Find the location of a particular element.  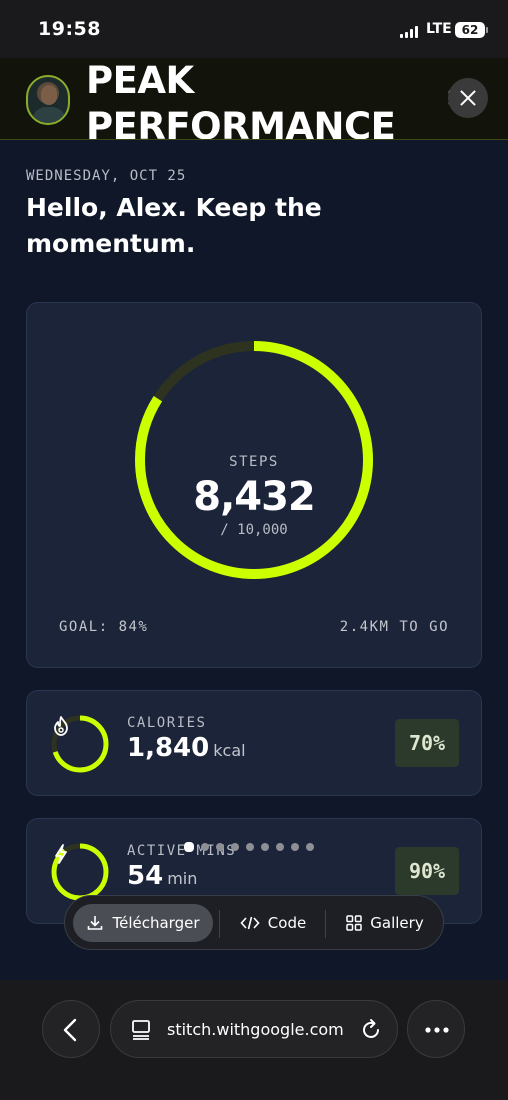

calories-progress-ring is located at coordinates (80, 744).